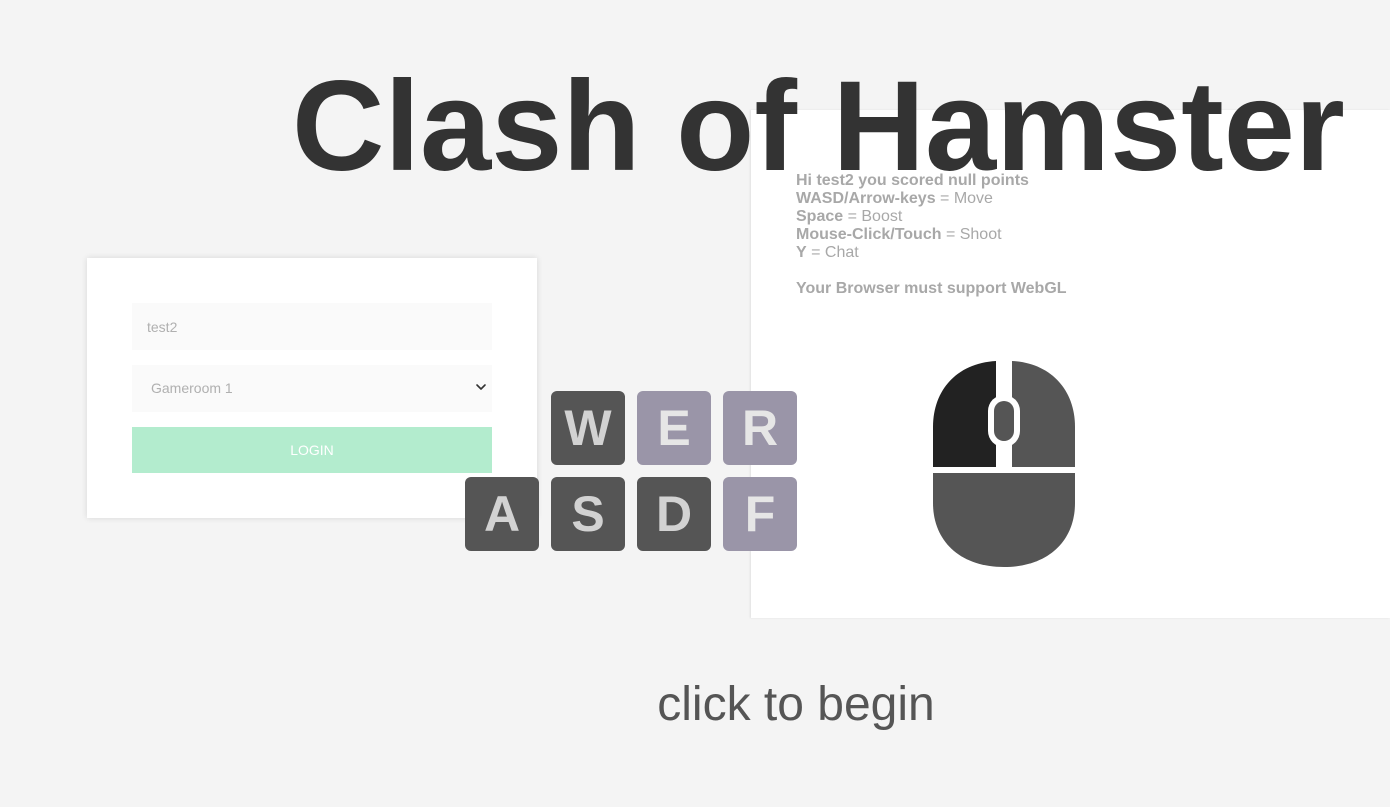 The width and height of the screenshot is (1390, 807). Describe the element at coordinates (912, 180) in the screenshot. I see `greeting-text: Hi test2 you scored null points` at that location.